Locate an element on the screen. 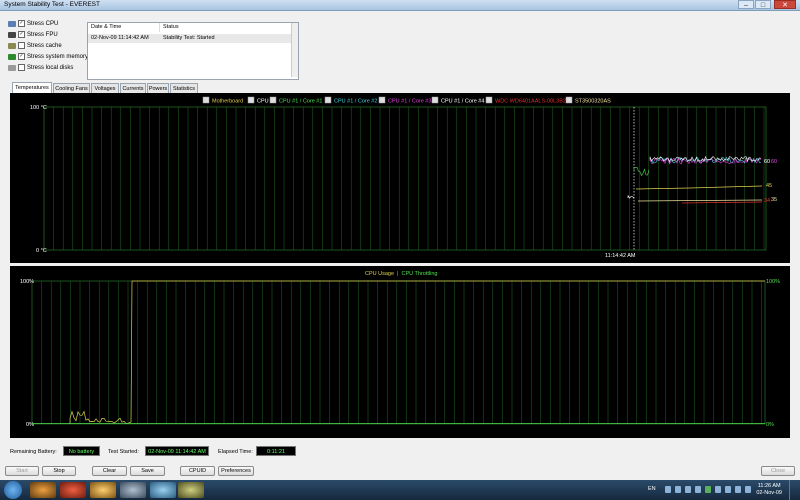 The image size is (800, 500). opera-taskbar-icon is located at coordinates (103, 490).